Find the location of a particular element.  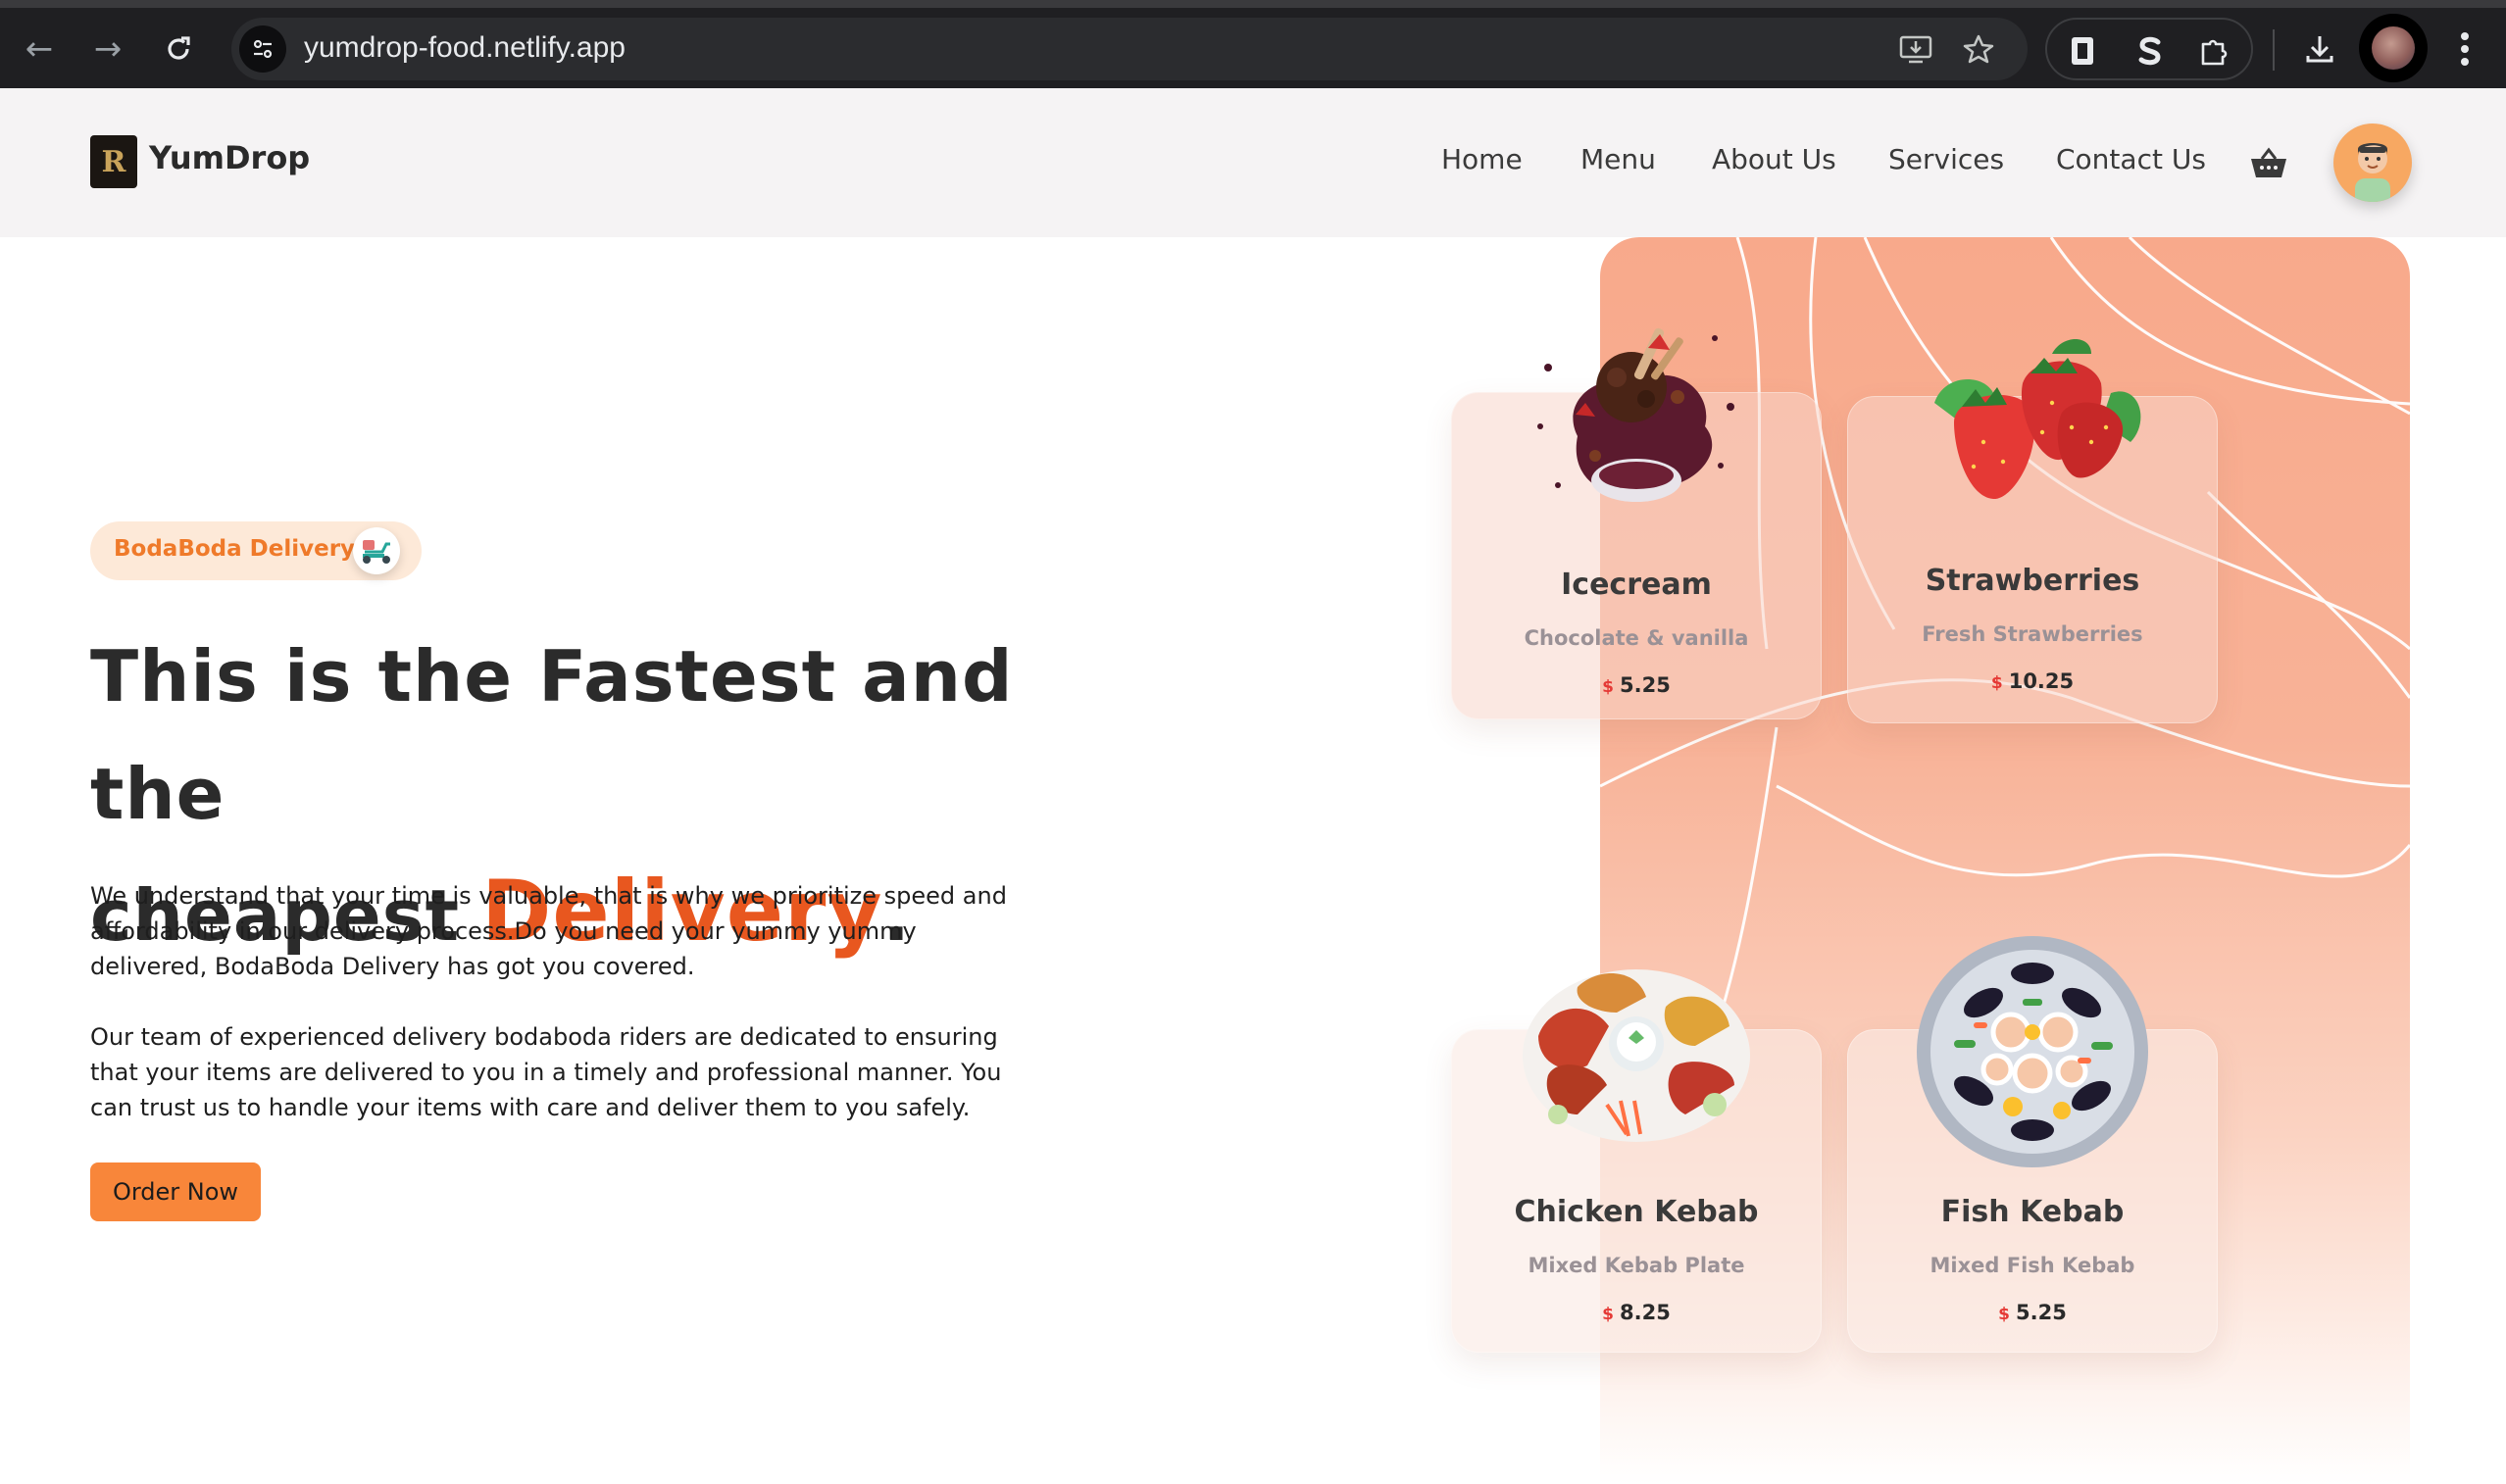

user-avatar is located at coordinates (2372, 163).